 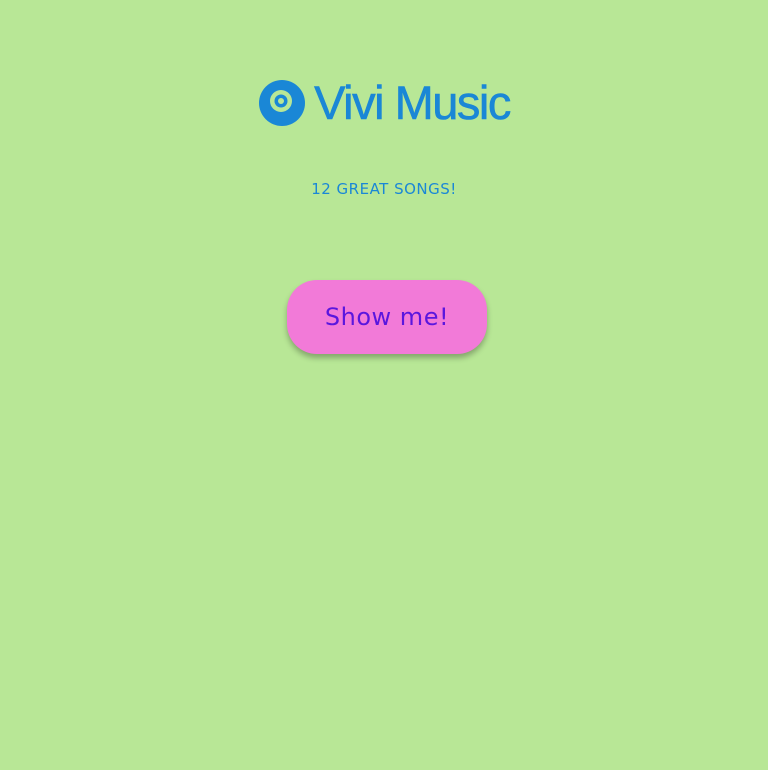 I want to click on vinyl-disc-icon, so click(x=282, y=103).